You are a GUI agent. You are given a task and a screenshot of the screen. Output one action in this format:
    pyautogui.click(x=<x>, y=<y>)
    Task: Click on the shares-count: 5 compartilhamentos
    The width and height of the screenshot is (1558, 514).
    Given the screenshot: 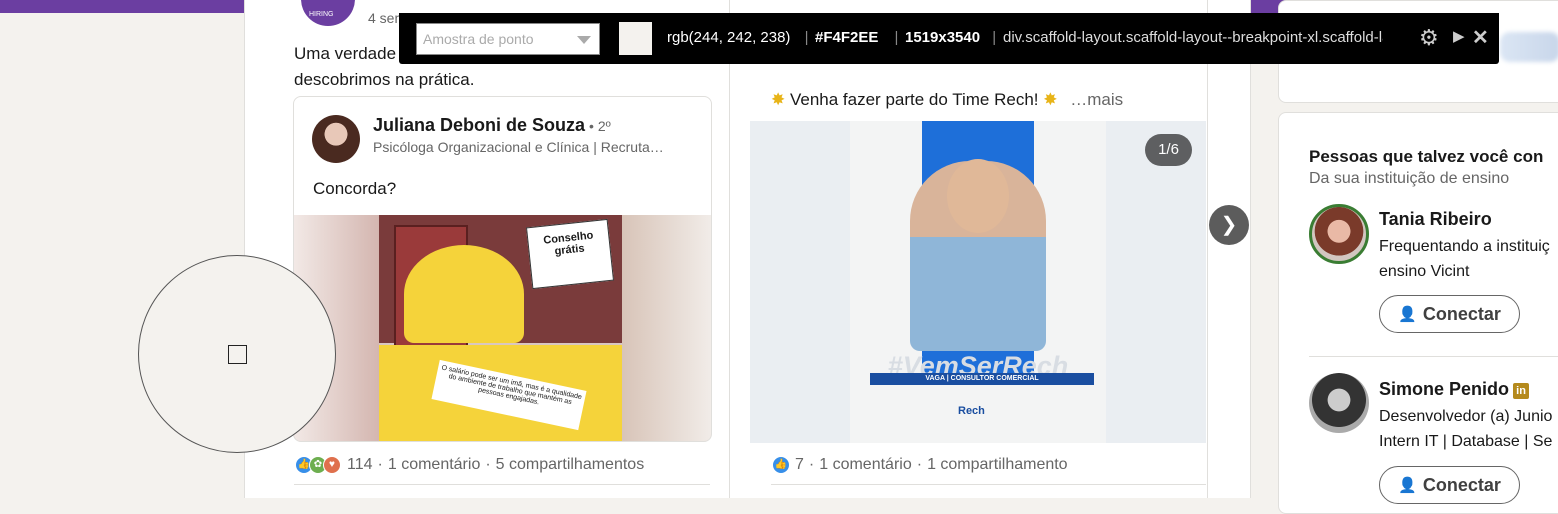 What is the action you would take?
    pyautogui.click(x=570, y=465)
    